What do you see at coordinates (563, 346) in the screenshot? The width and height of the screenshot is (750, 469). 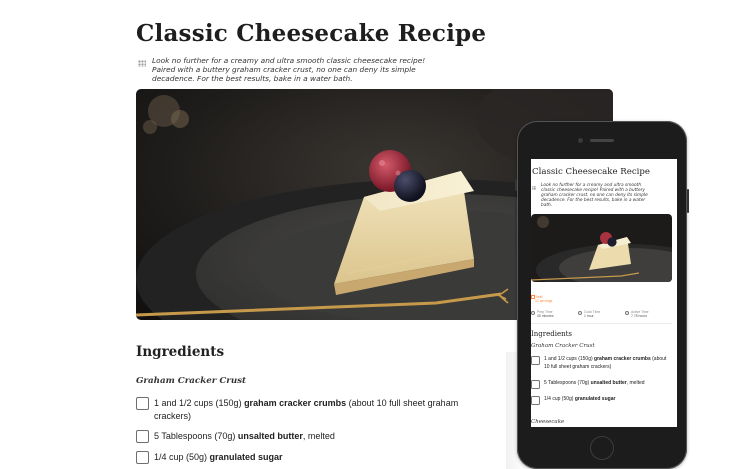 I see `mobile-crust-subheading: Graham Cracker Crust` at bounding box center [563, 346].